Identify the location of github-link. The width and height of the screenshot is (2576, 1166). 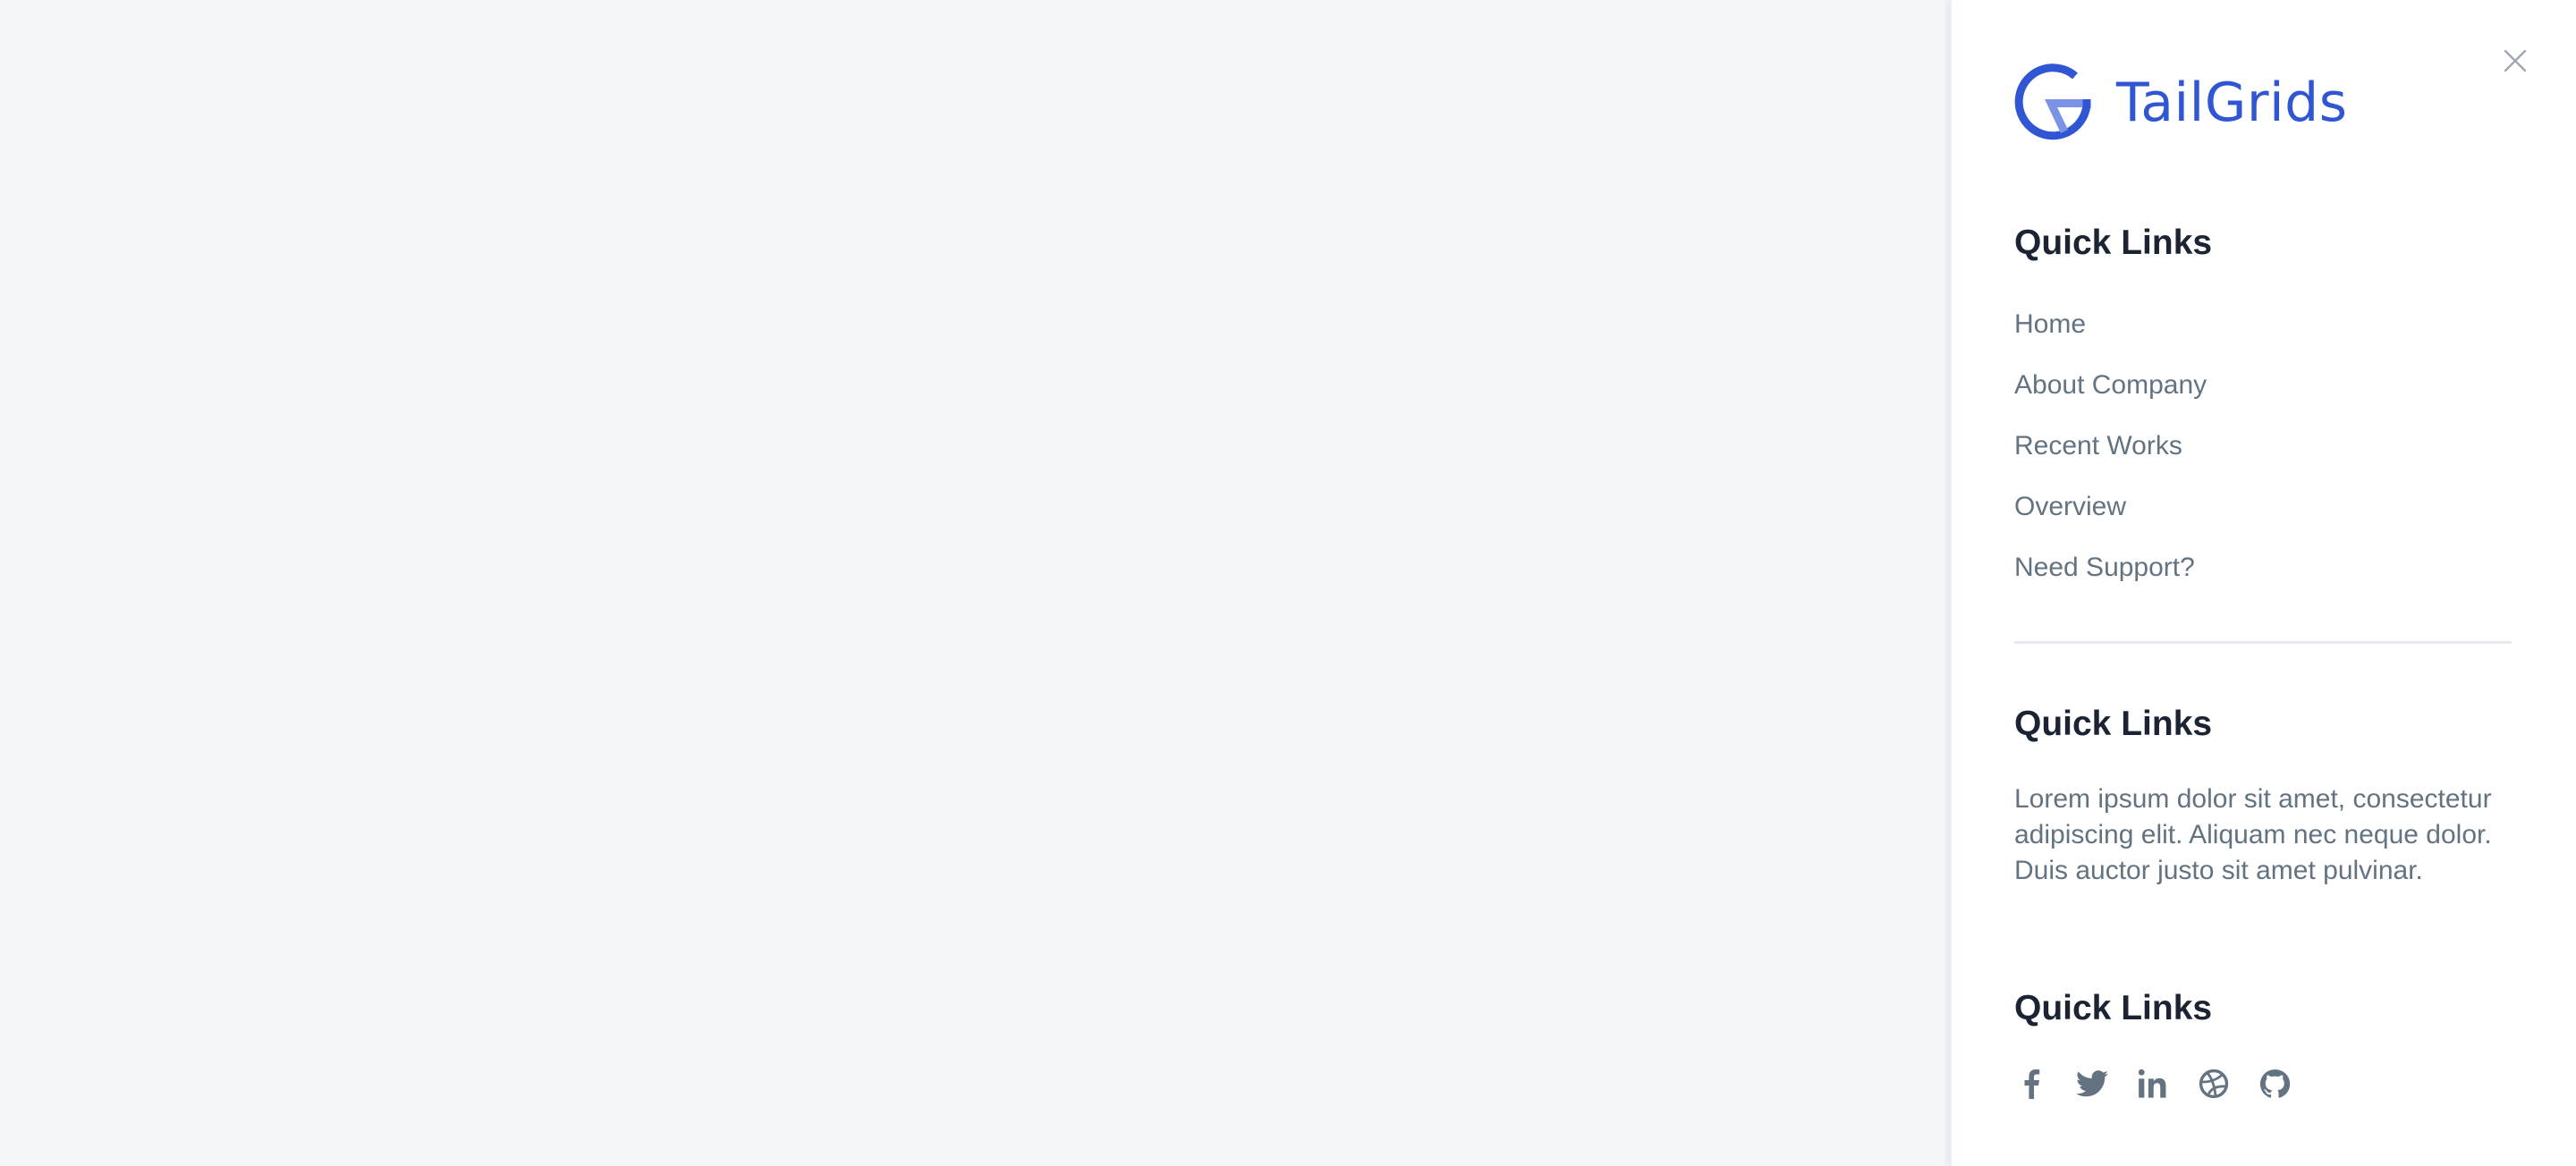
(2275, 1084).